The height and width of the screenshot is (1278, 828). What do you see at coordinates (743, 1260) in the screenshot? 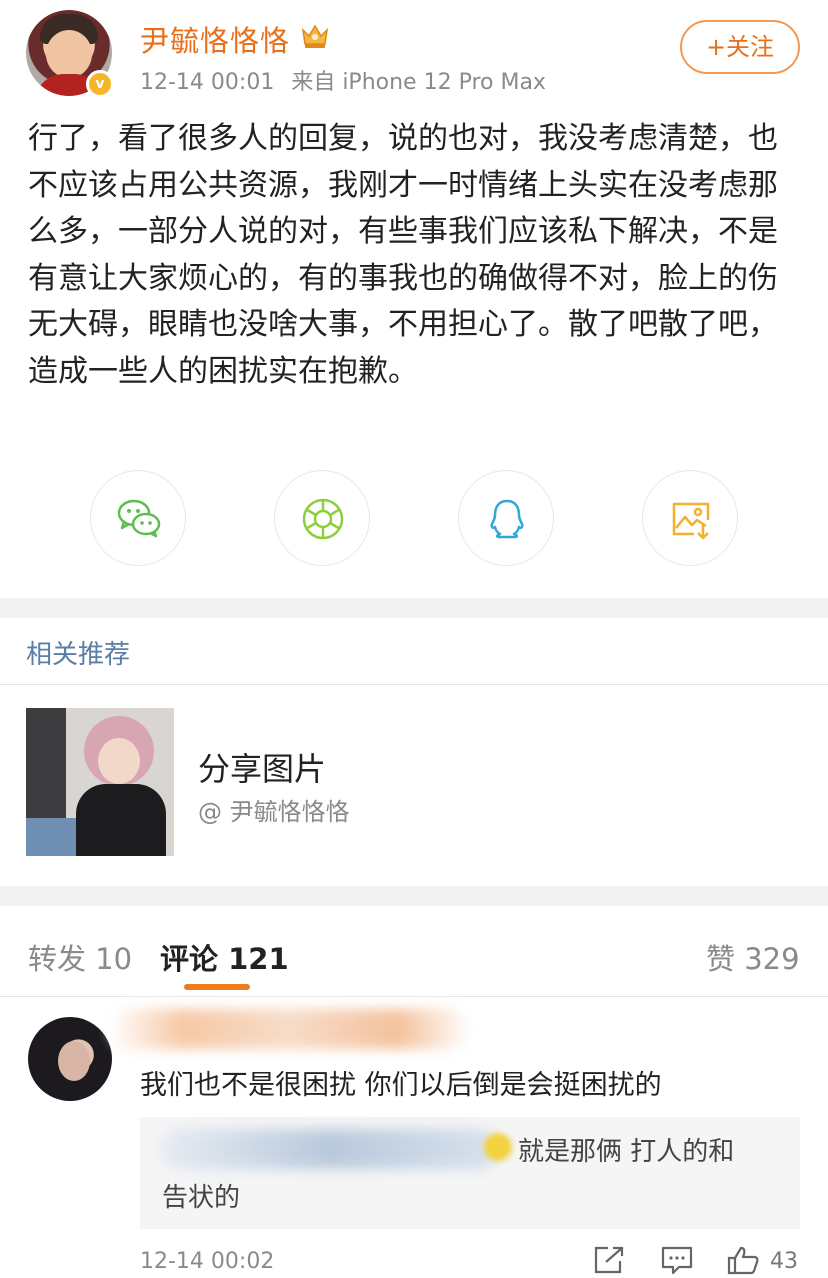
I see `like-icon` at bounding box center [743, 1260].